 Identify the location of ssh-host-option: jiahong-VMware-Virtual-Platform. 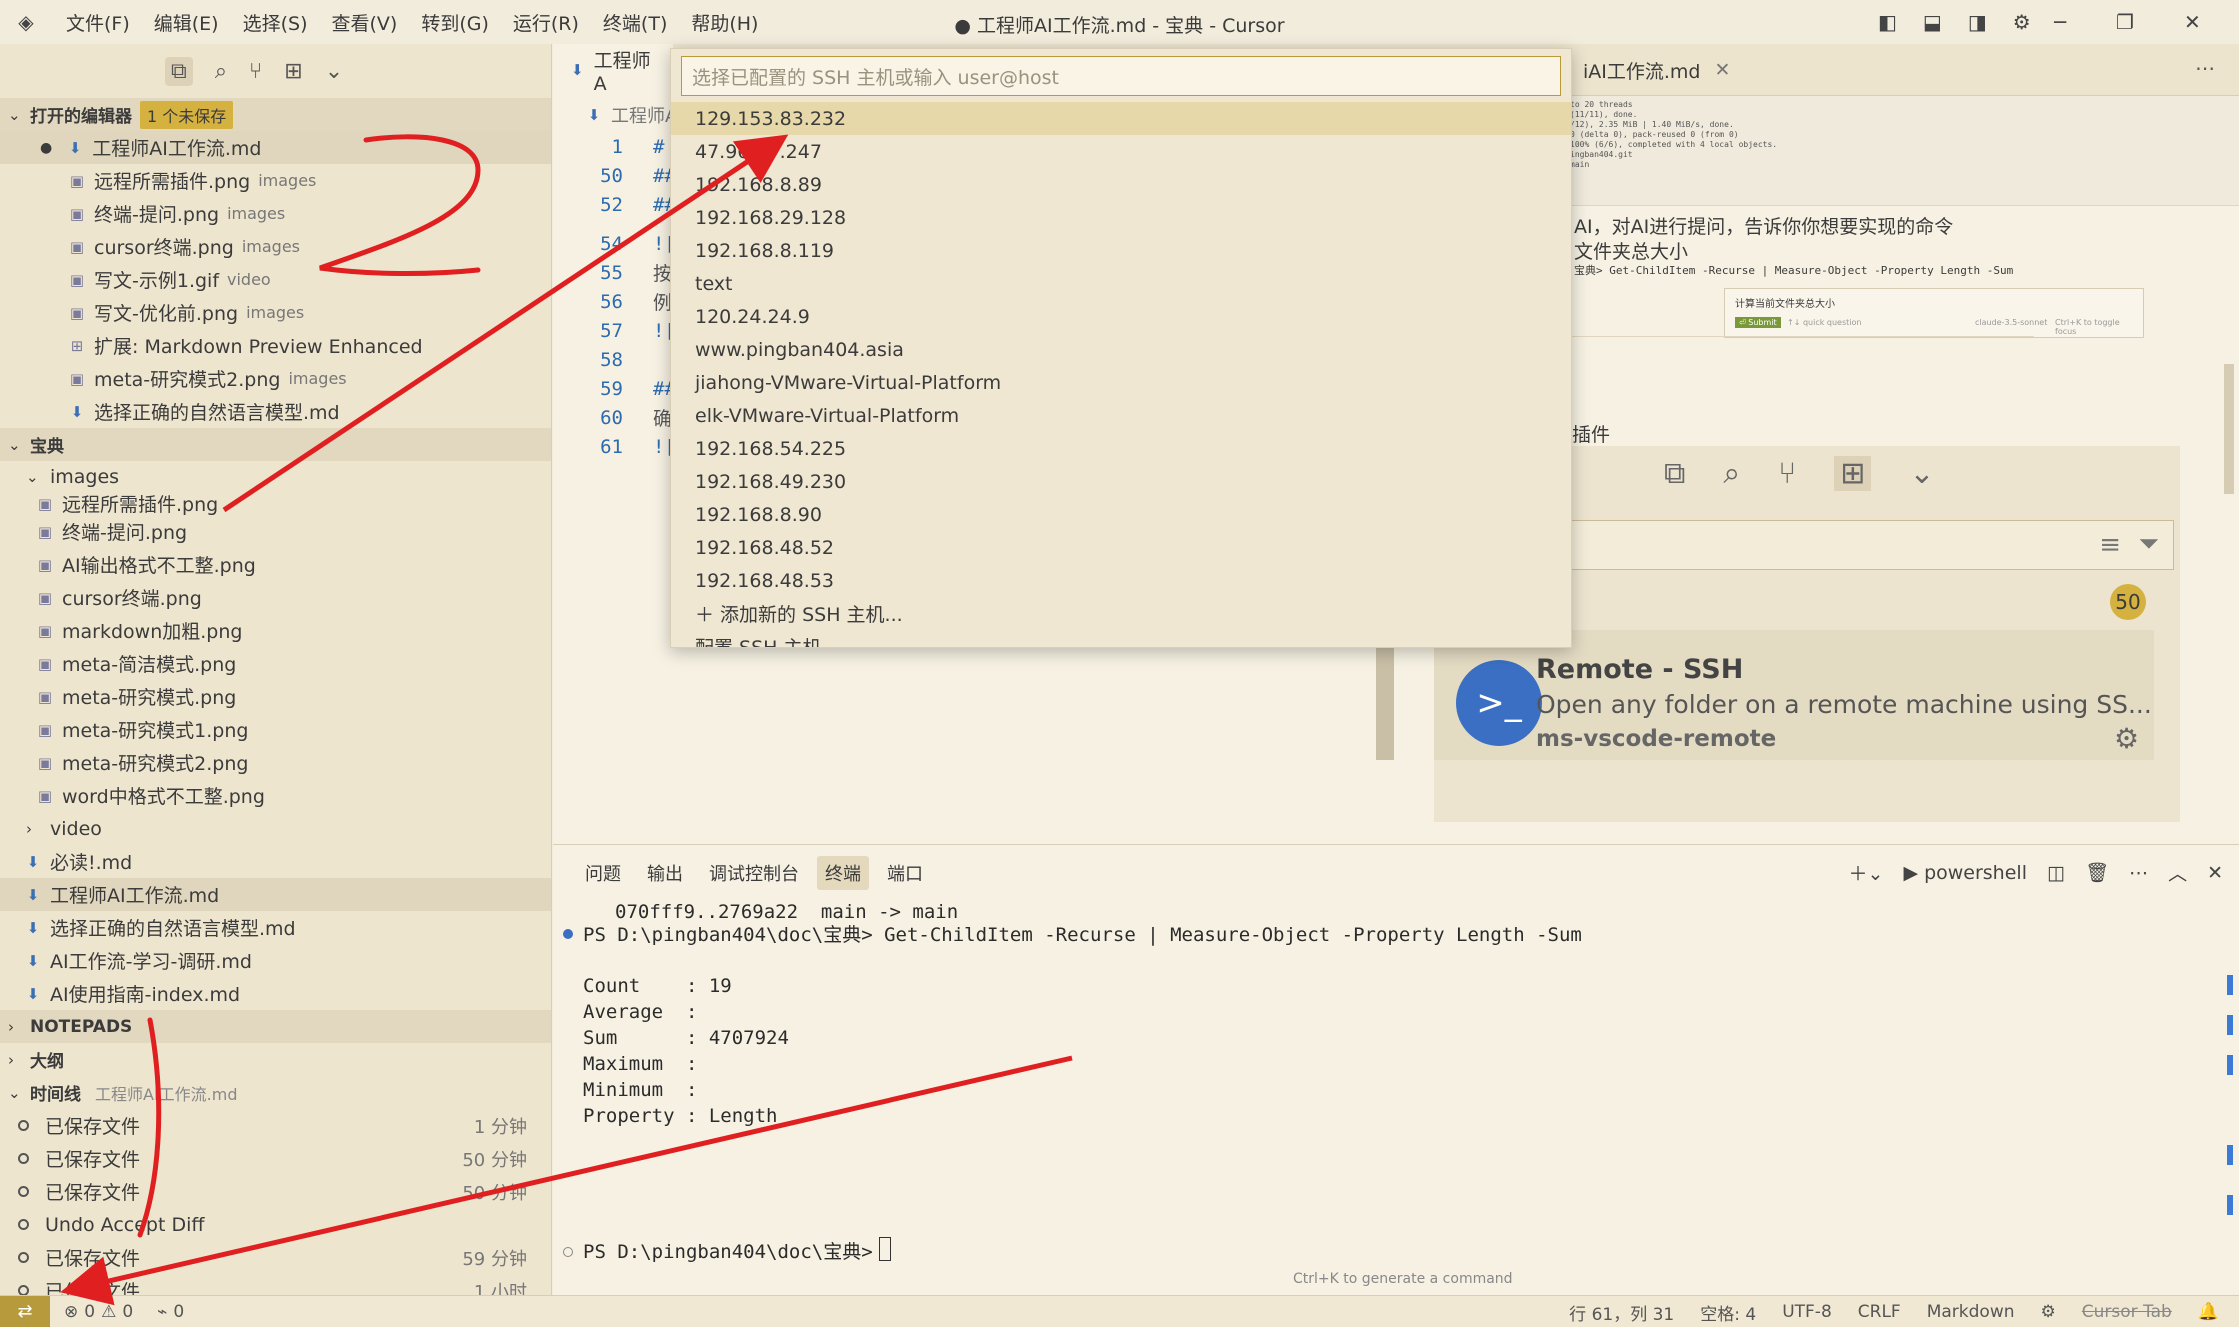
(1121, 382).